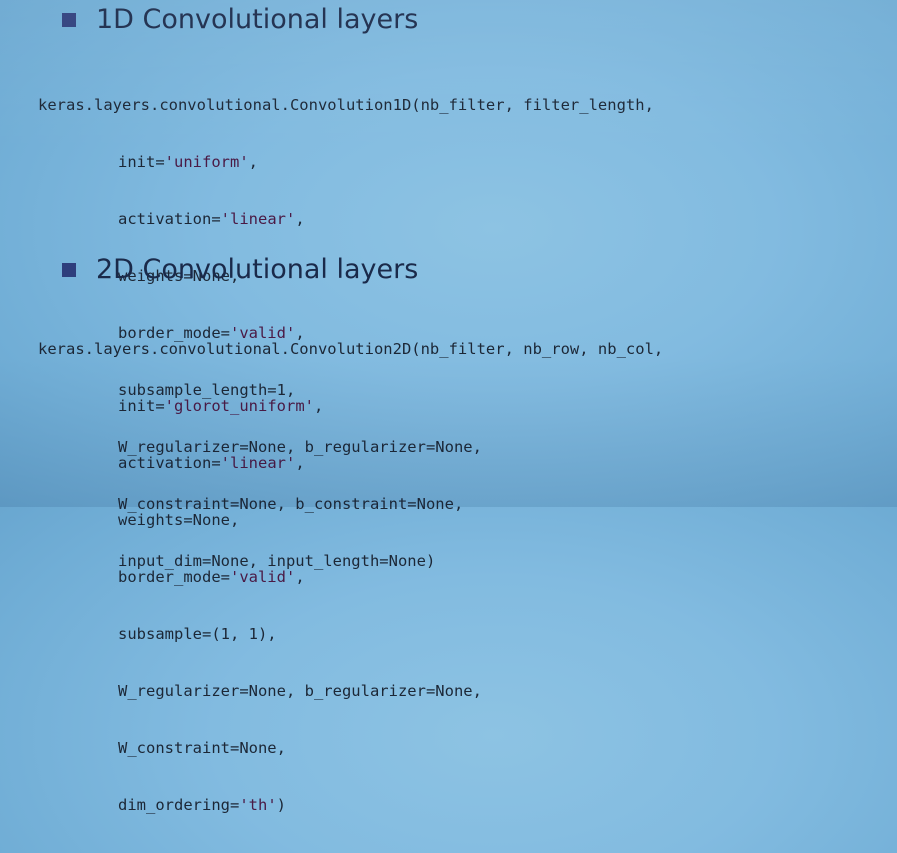  What do you see at coordinates (257, 269) in the screenshot?
I see `heading-2d-text: 2D Convolutional layers` at bounding box center [257, 269].